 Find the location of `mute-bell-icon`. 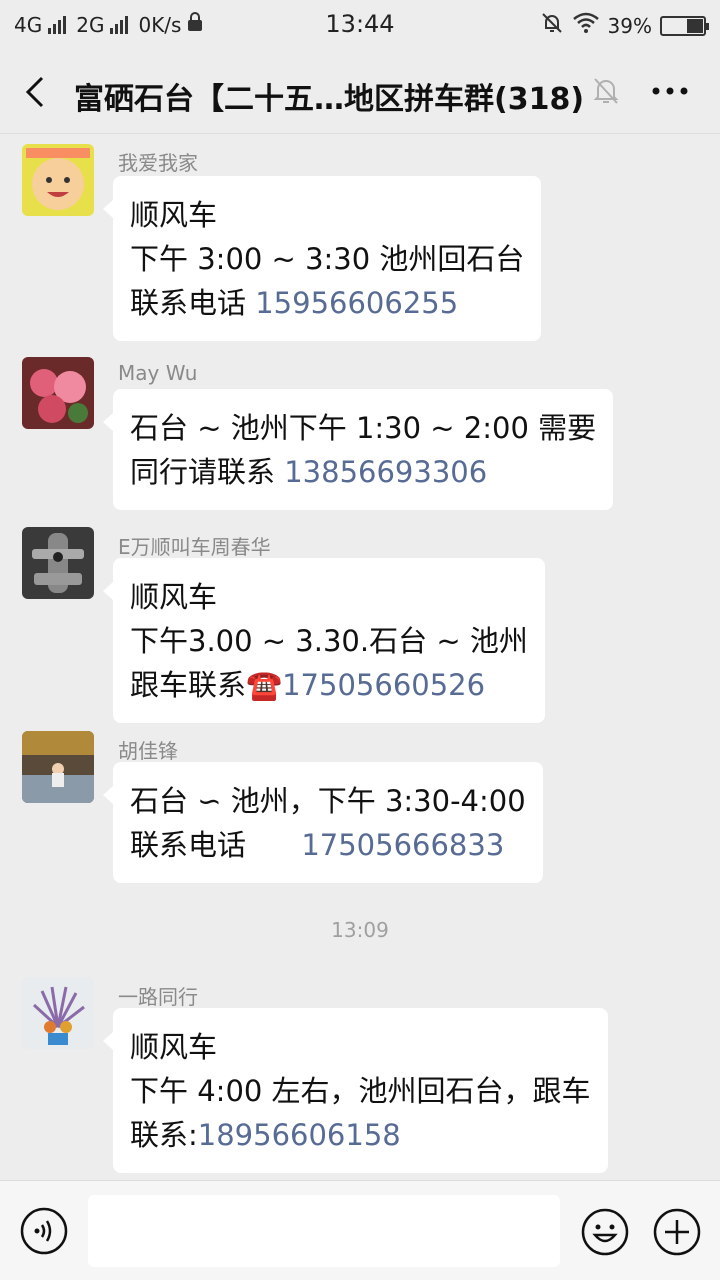

mute-bell-icon is located at coordinates (606, 91).